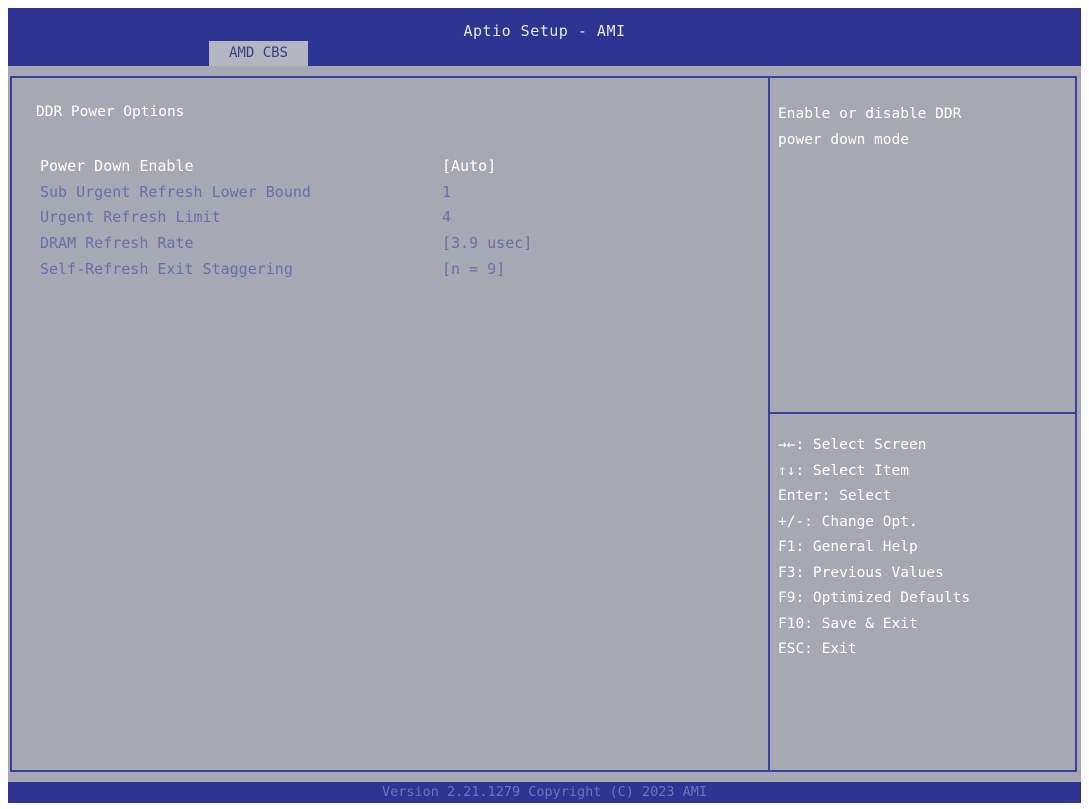 The height and width of the screenshot is (809, 1089). I want to click on tab-amd-cbs: AMD CBS, so click(258, 53).